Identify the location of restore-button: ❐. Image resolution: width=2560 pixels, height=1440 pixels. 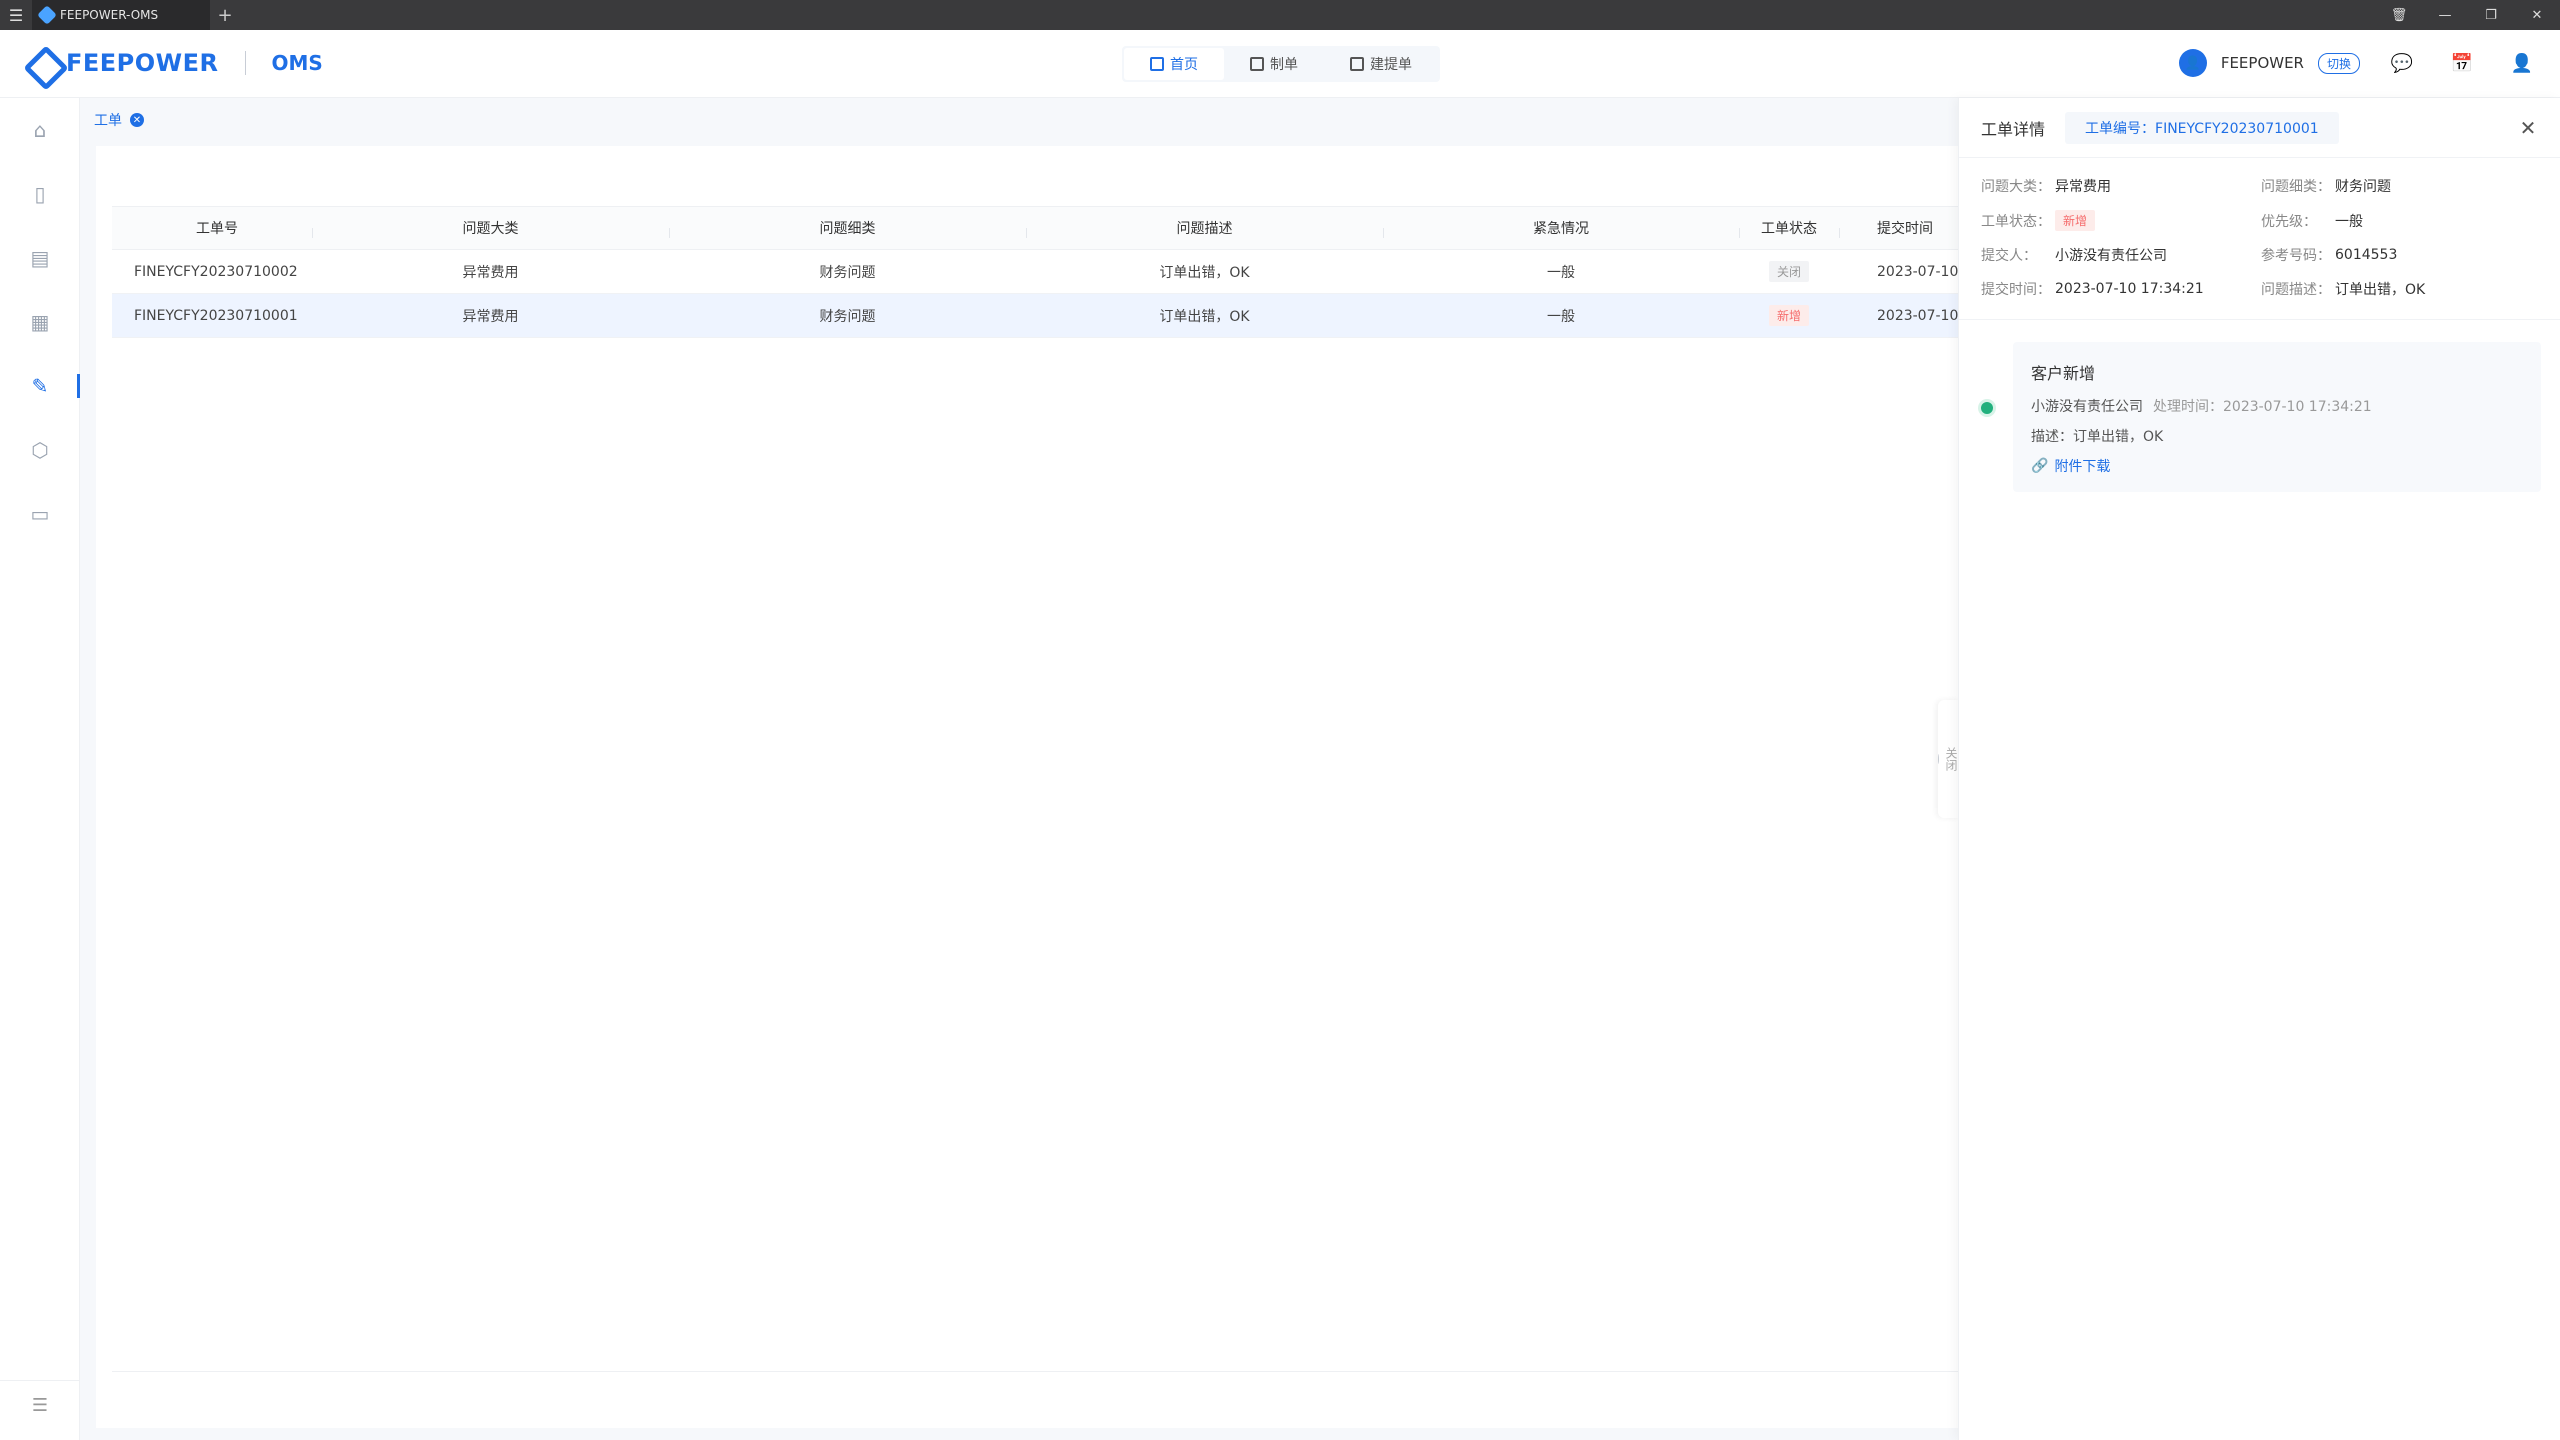
(2491, 15).